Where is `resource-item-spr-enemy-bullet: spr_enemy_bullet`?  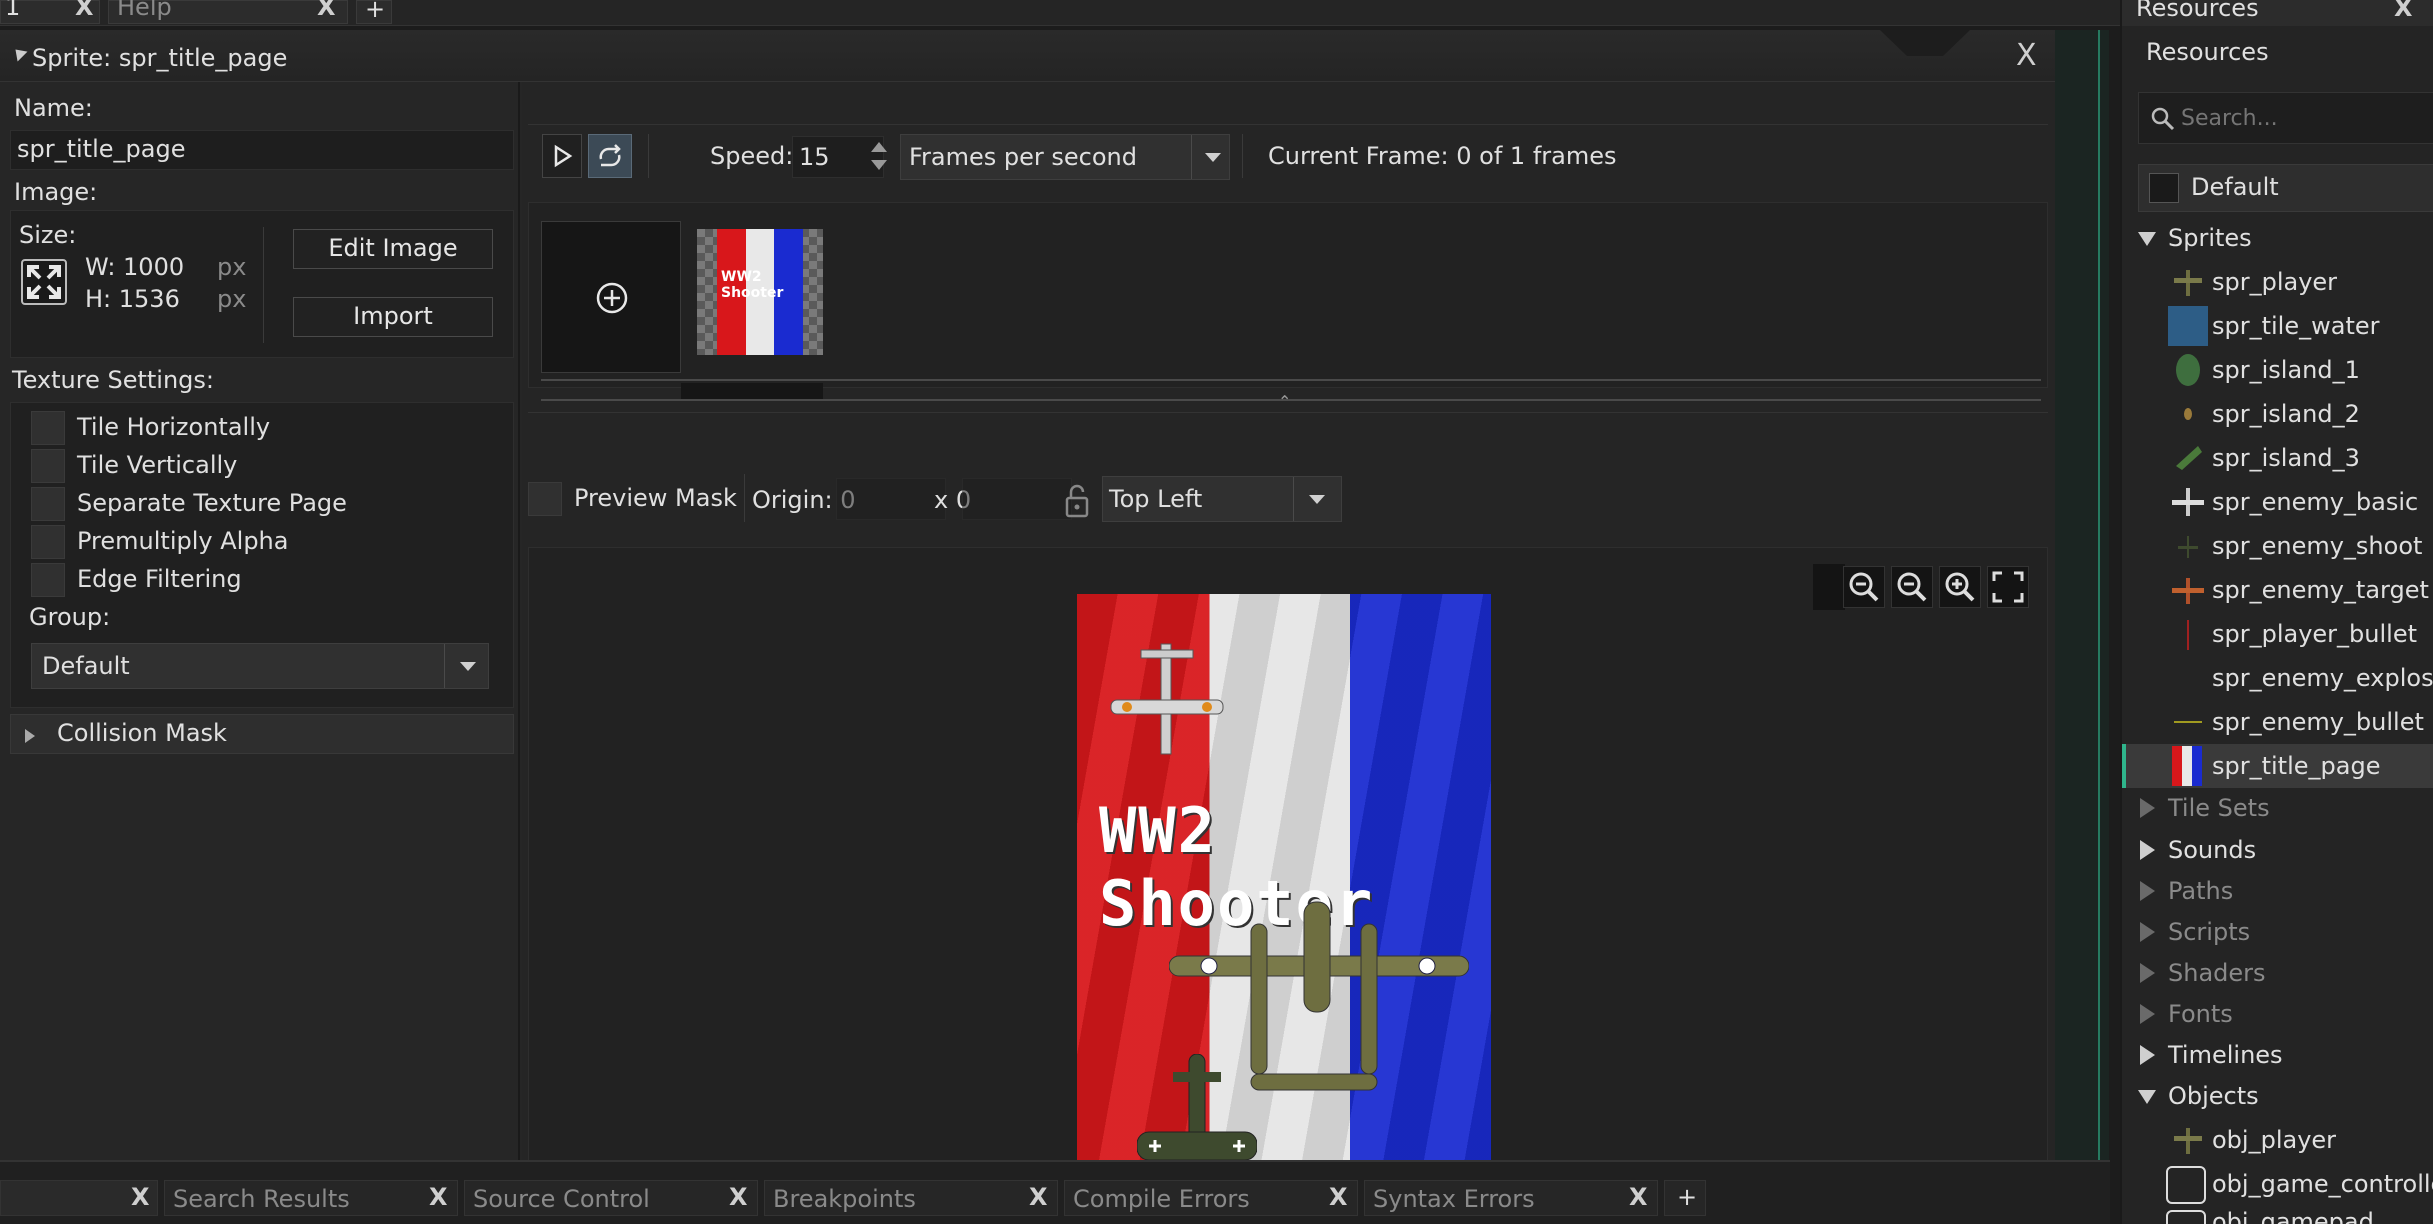
resource-item-spr-enemy-bullet: spr_enemy_bullet is located at coordinates (2277, 722).